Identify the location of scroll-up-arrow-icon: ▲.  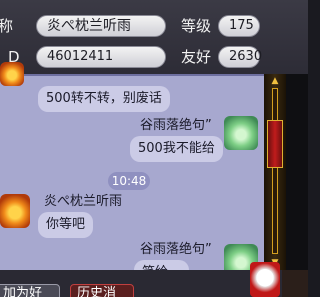
(275, 81).